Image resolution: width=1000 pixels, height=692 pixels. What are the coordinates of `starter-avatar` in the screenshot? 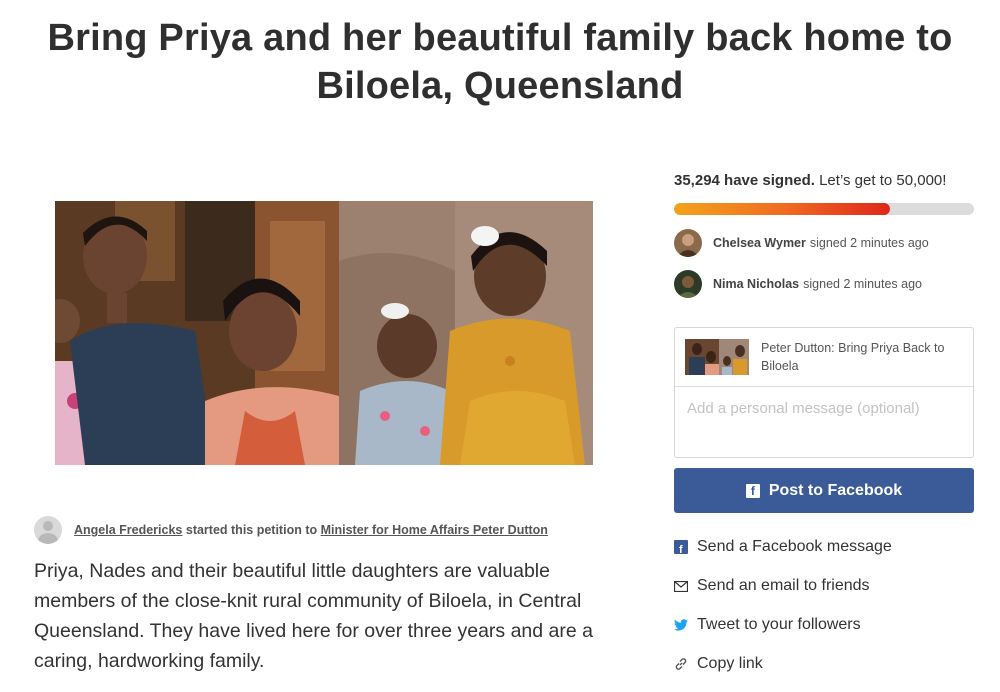 It's located at (48, 530).